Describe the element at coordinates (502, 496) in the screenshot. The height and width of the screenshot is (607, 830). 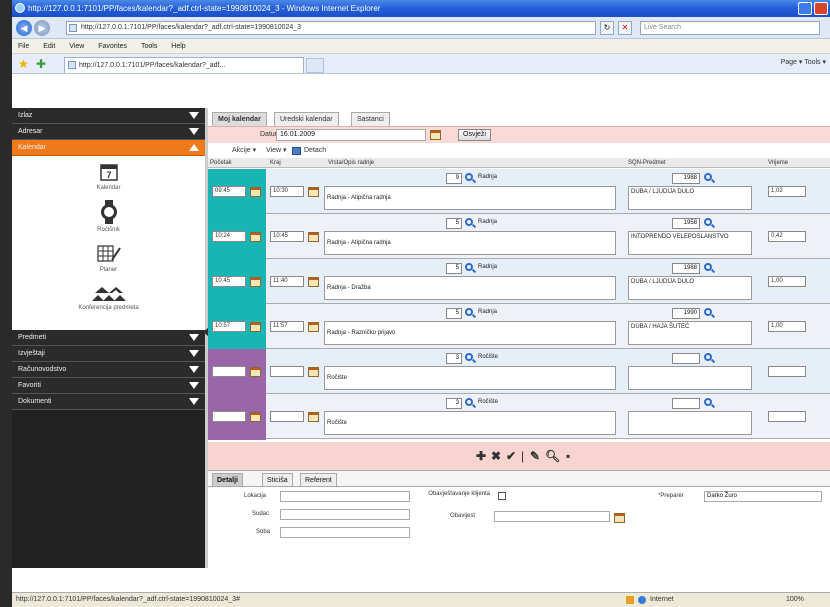
I see `obavjestavanje-checkbox` at that location.